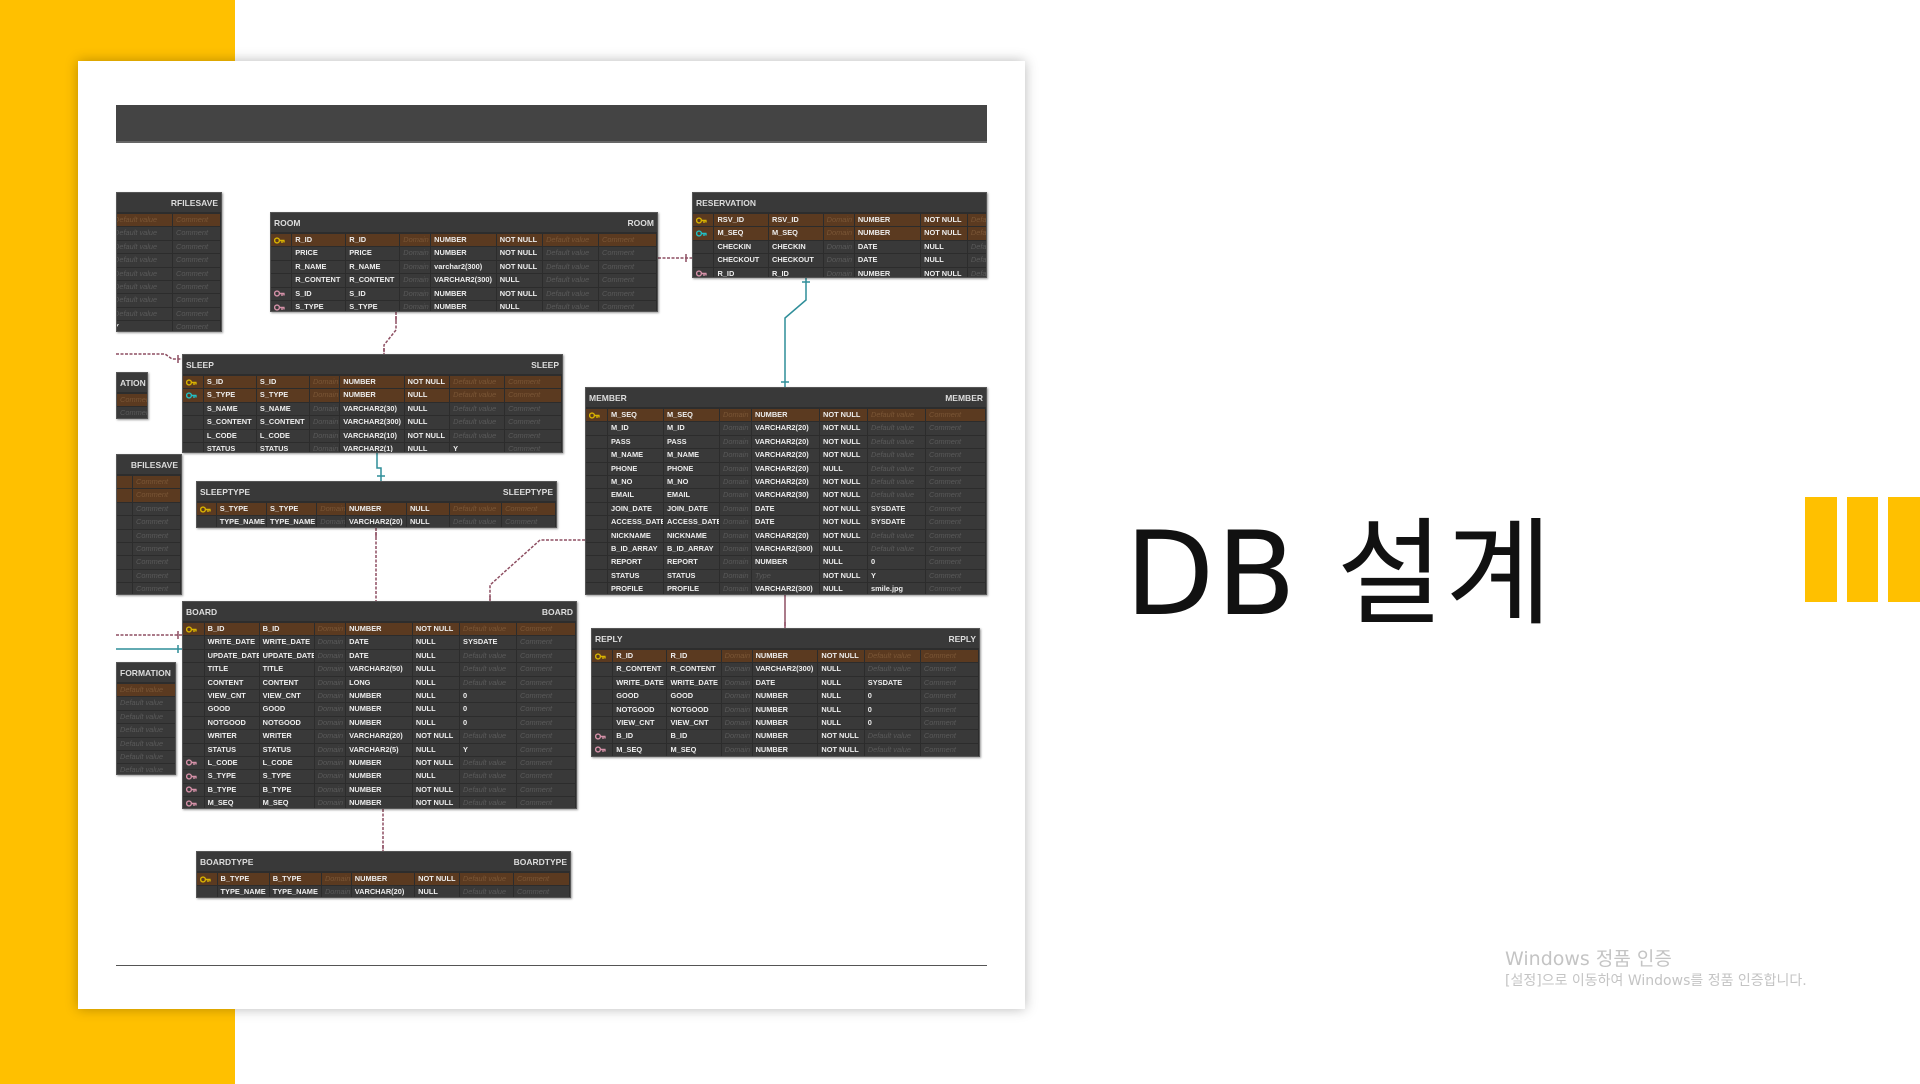 The height and width of the screenshot is (1084, 1920). Describe the element at coordinates (287, 656) in the screenshot. I see `physical-name-cell: UPDATE_DATE` at that location.